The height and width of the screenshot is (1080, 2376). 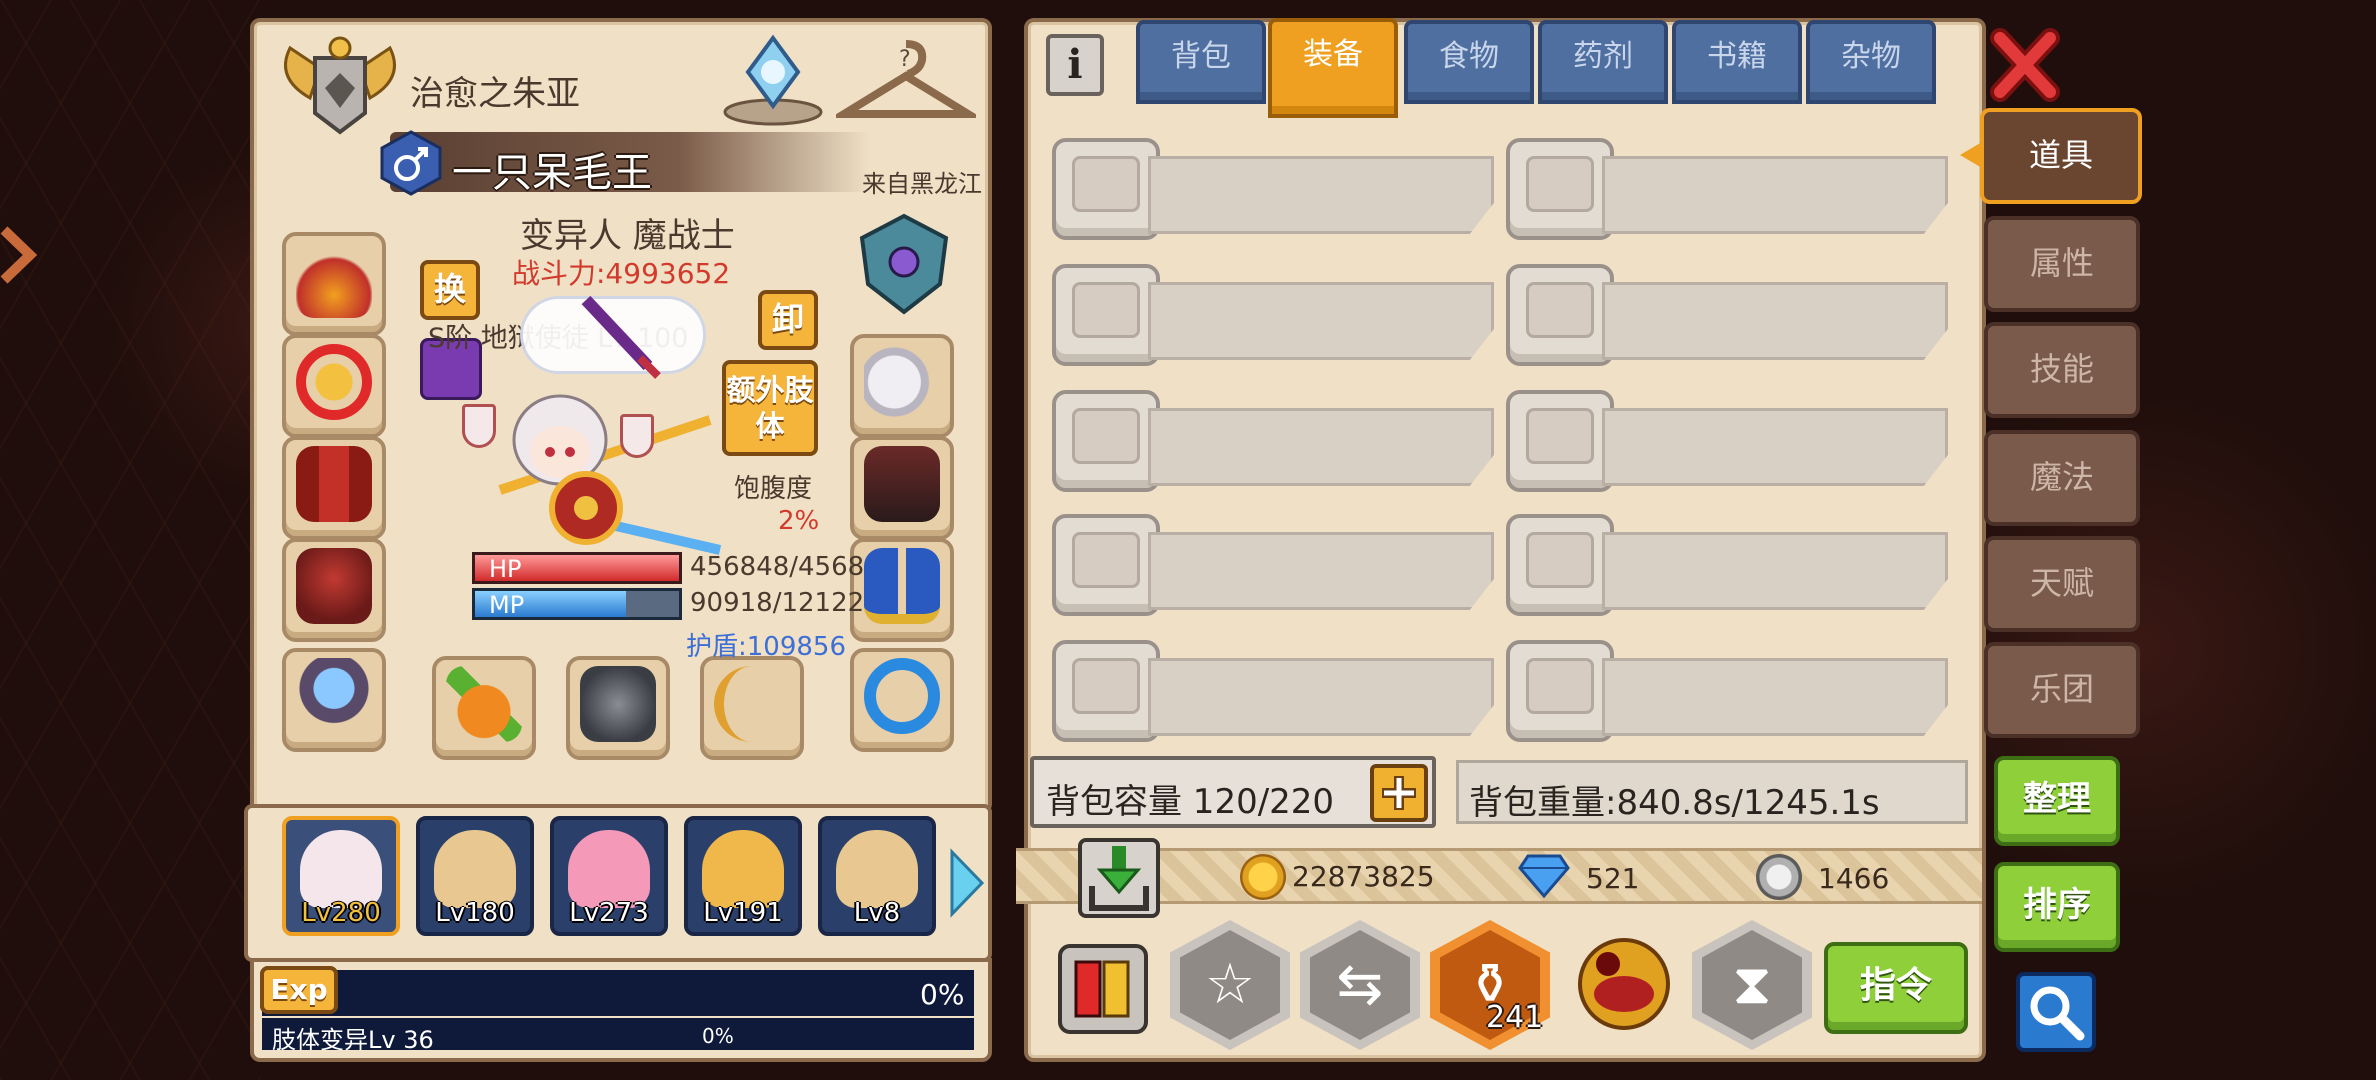 What do you see at coordinates (777, 603) in the screenshot?
I see `mp-value: 90918/12122` at bounding box center [777, 603].